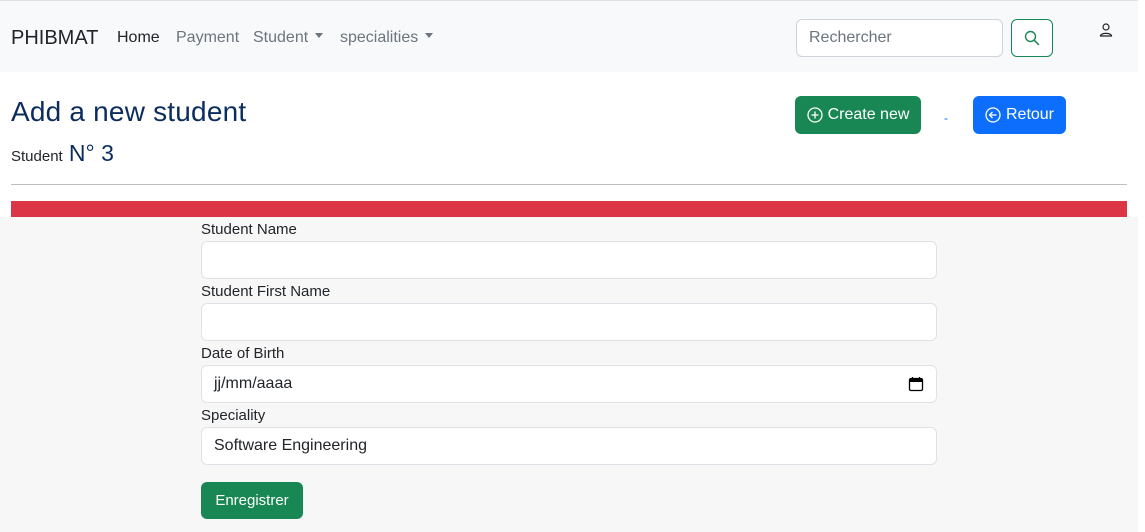 The image size is (1145, 532). What do you see at coordinates (993, 115) in the screenshot?
I see `arrow-left-circle-icon` at bounding box center [993, 115].